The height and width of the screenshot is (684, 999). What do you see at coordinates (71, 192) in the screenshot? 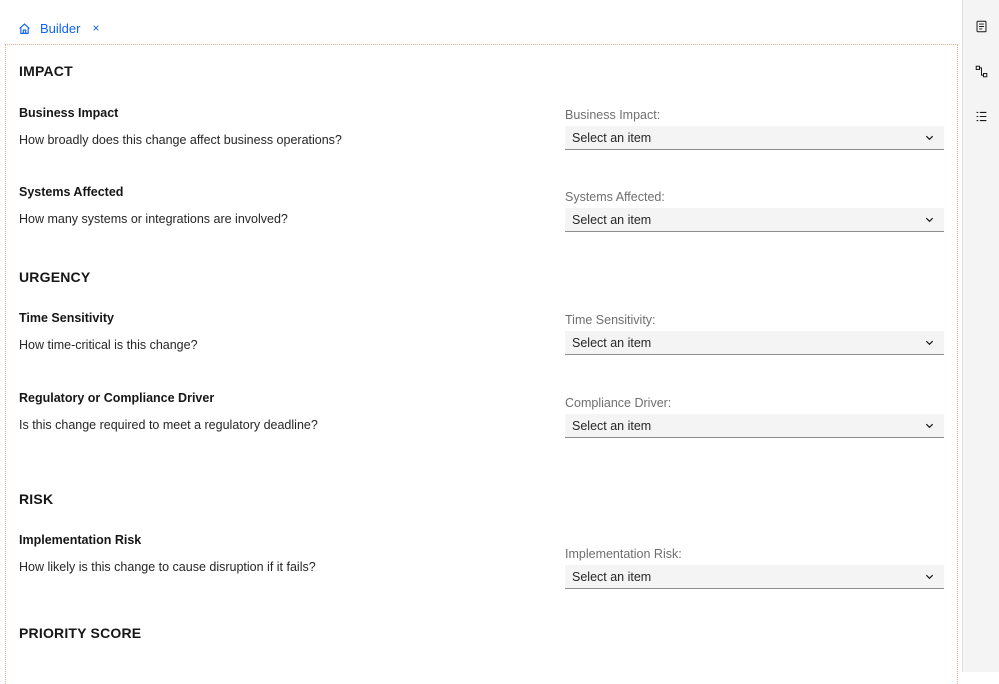
I see `question-title-systems-affected: Systems Affected` at bounding box center [71, 192].